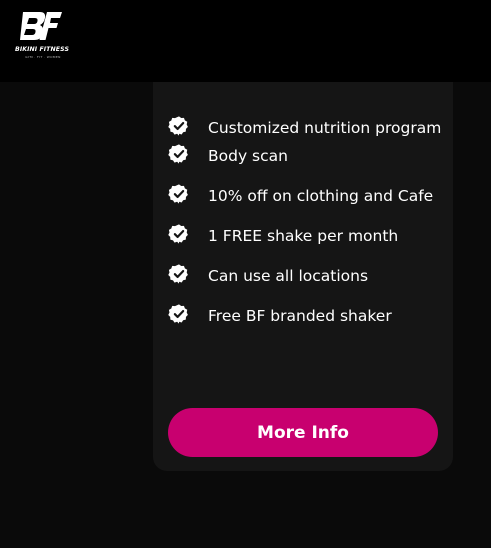  I want to click on feature-item-shake: 1 FREE shake per month, so click(313, 236).